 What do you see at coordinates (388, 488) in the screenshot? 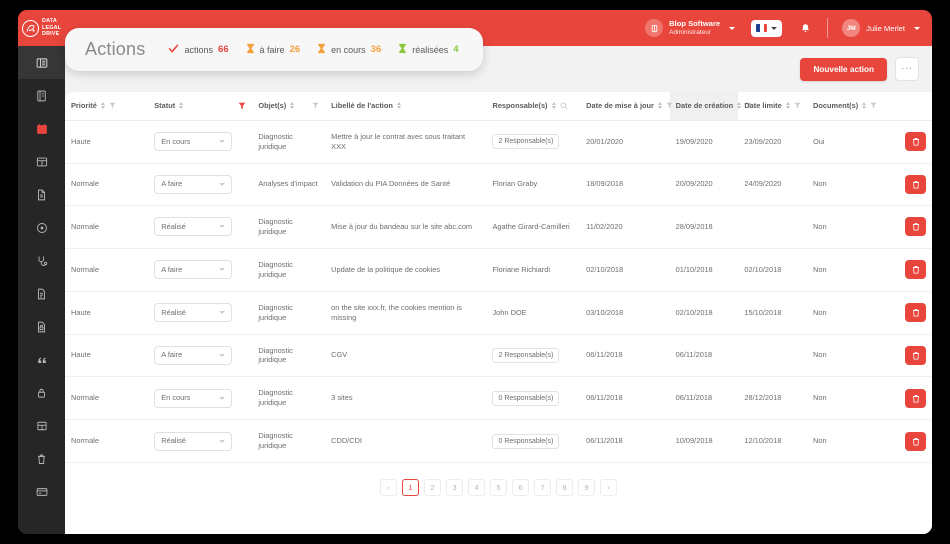
I see `pagination-prev: ‹` at bounding box center [388, 488].